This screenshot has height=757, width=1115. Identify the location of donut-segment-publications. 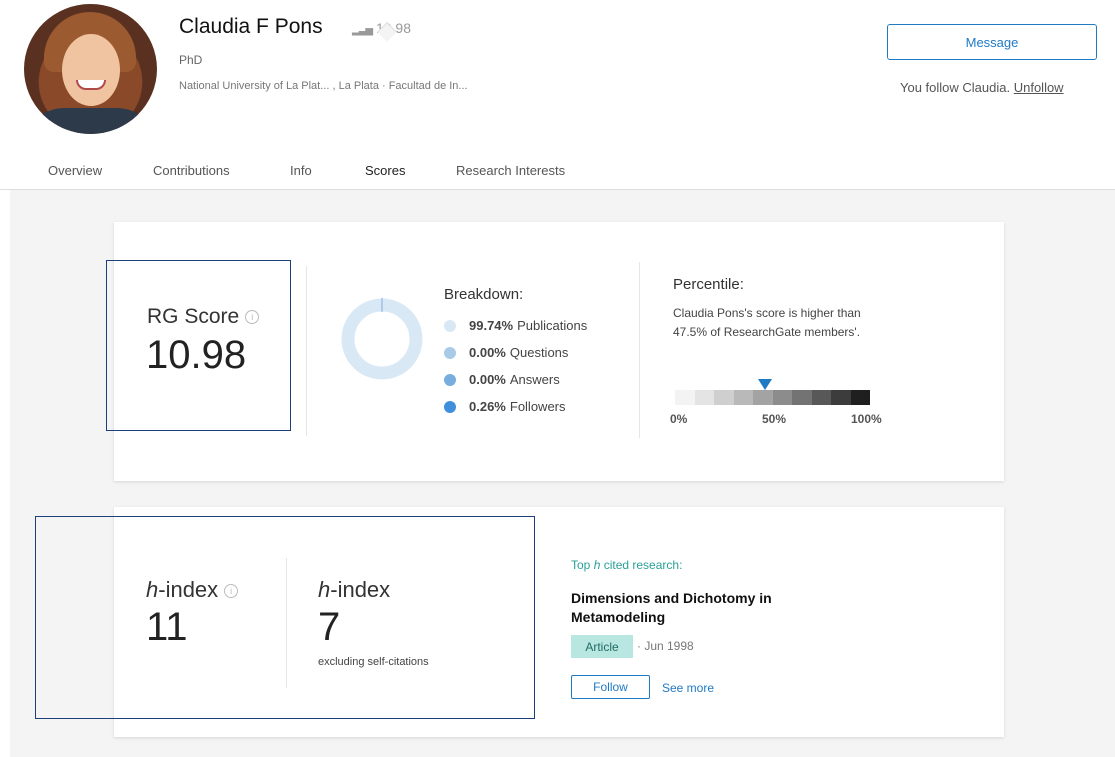
(382, 339).